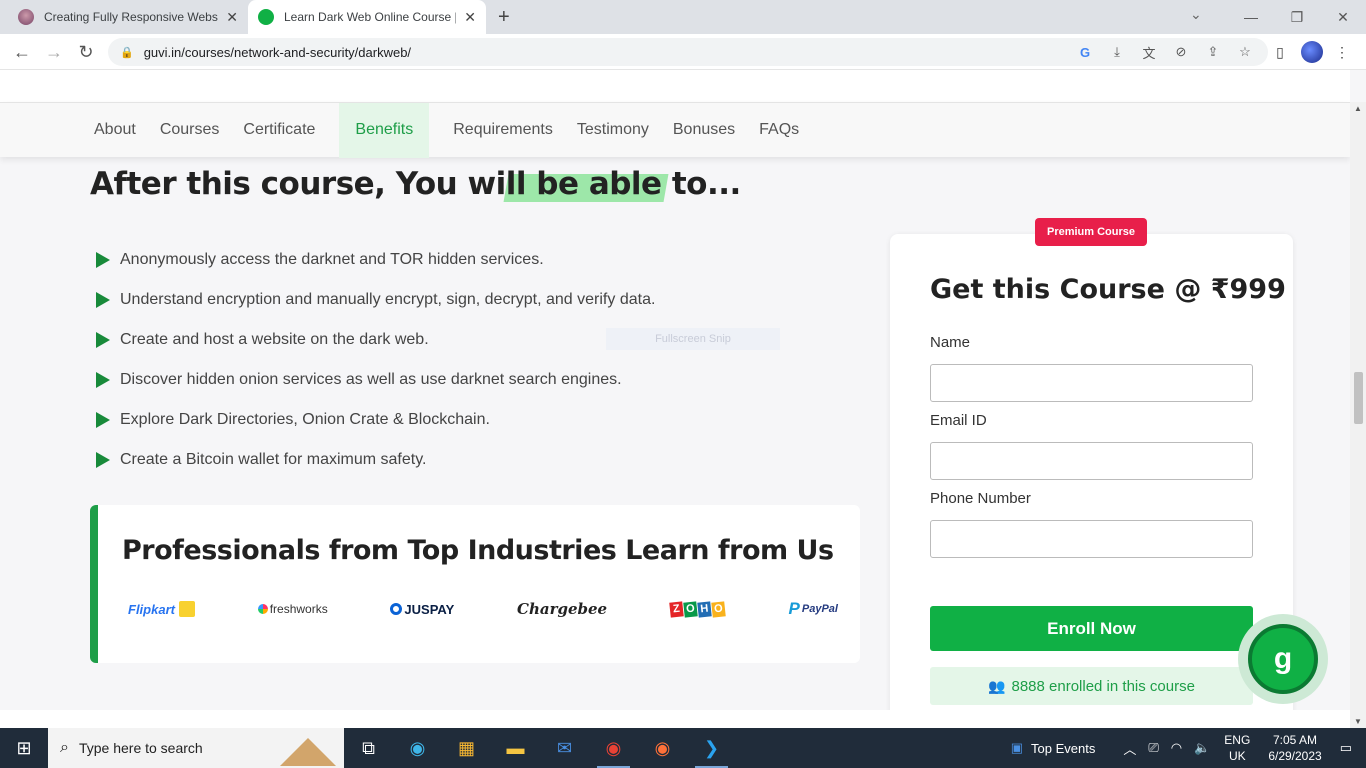 The image size is (1366, 768). I want to click on nav-faqs: FAQs, so click(779, 130).